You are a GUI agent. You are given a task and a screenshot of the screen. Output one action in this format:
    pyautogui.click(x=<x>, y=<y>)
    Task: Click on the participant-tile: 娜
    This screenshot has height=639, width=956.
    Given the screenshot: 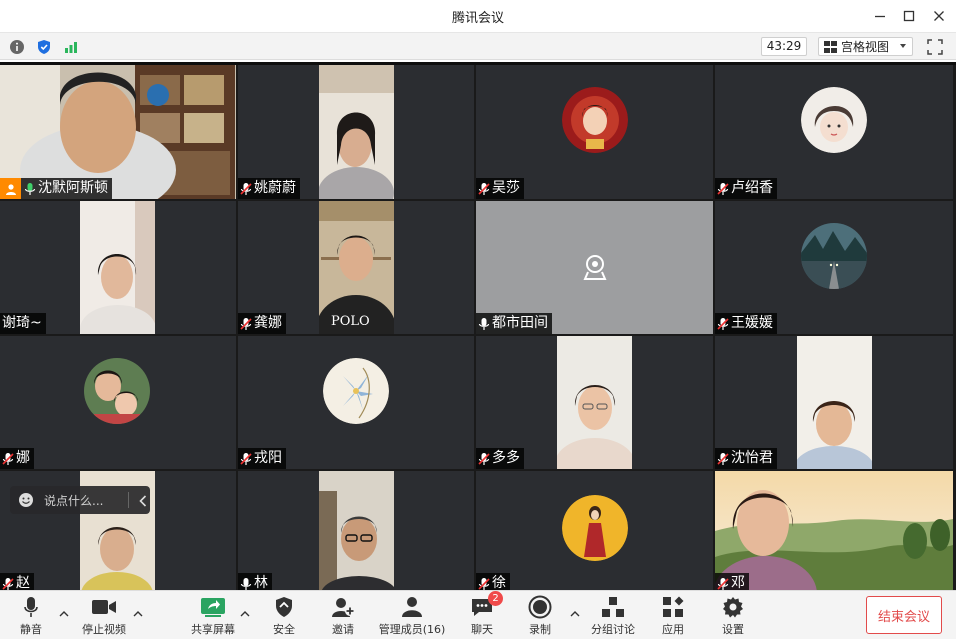 What is the action you would take?
    pyautogui.click(x=118, y=402)
    